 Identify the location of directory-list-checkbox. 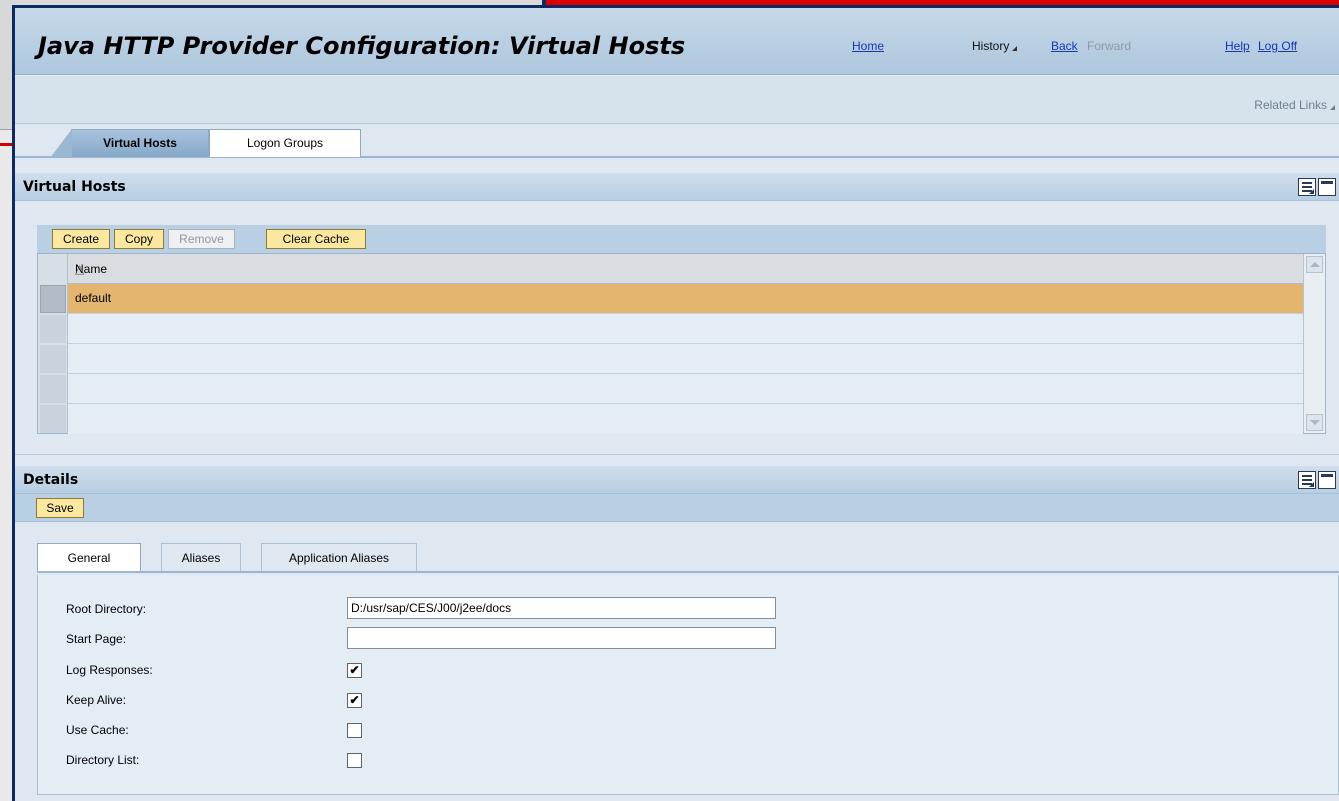
(354, 760).